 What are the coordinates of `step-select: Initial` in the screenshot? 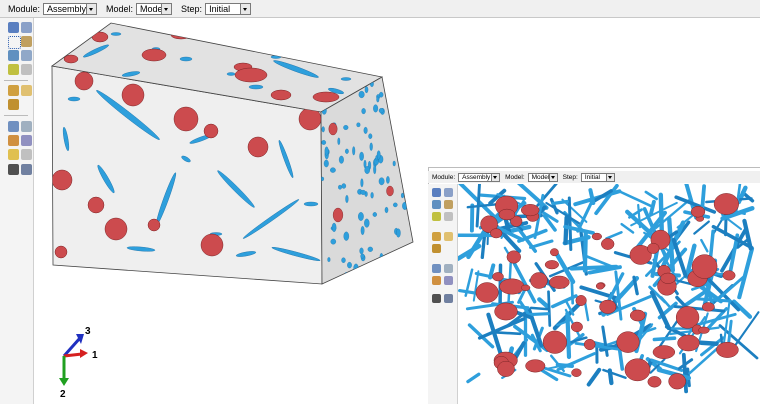 It's located at (228, 8).